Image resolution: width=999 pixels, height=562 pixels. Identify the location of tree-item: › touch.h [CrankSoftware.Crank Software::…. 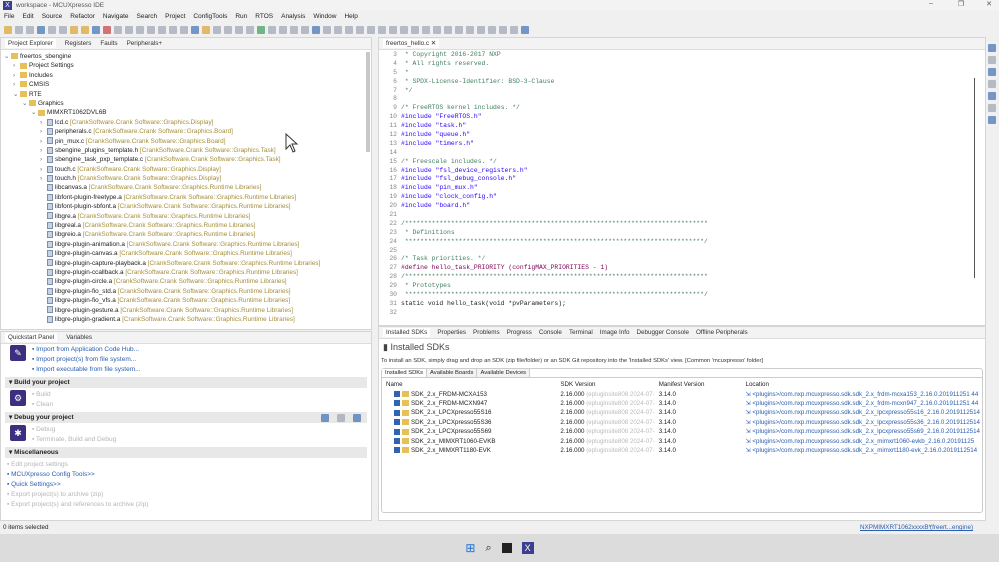
(187, 178).